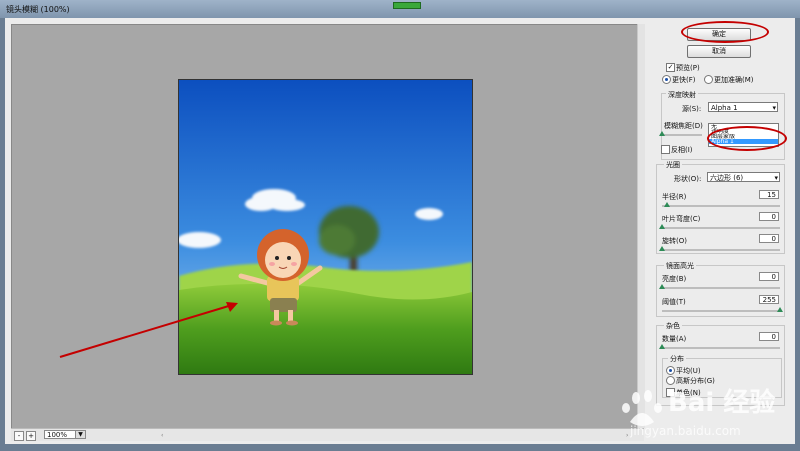 This screenshot has height=451, width=800. What do you see at coordinates (682, 150) in the screenshot?
I see `invert-label: 反相(I)` at bounding box center [682, 150].